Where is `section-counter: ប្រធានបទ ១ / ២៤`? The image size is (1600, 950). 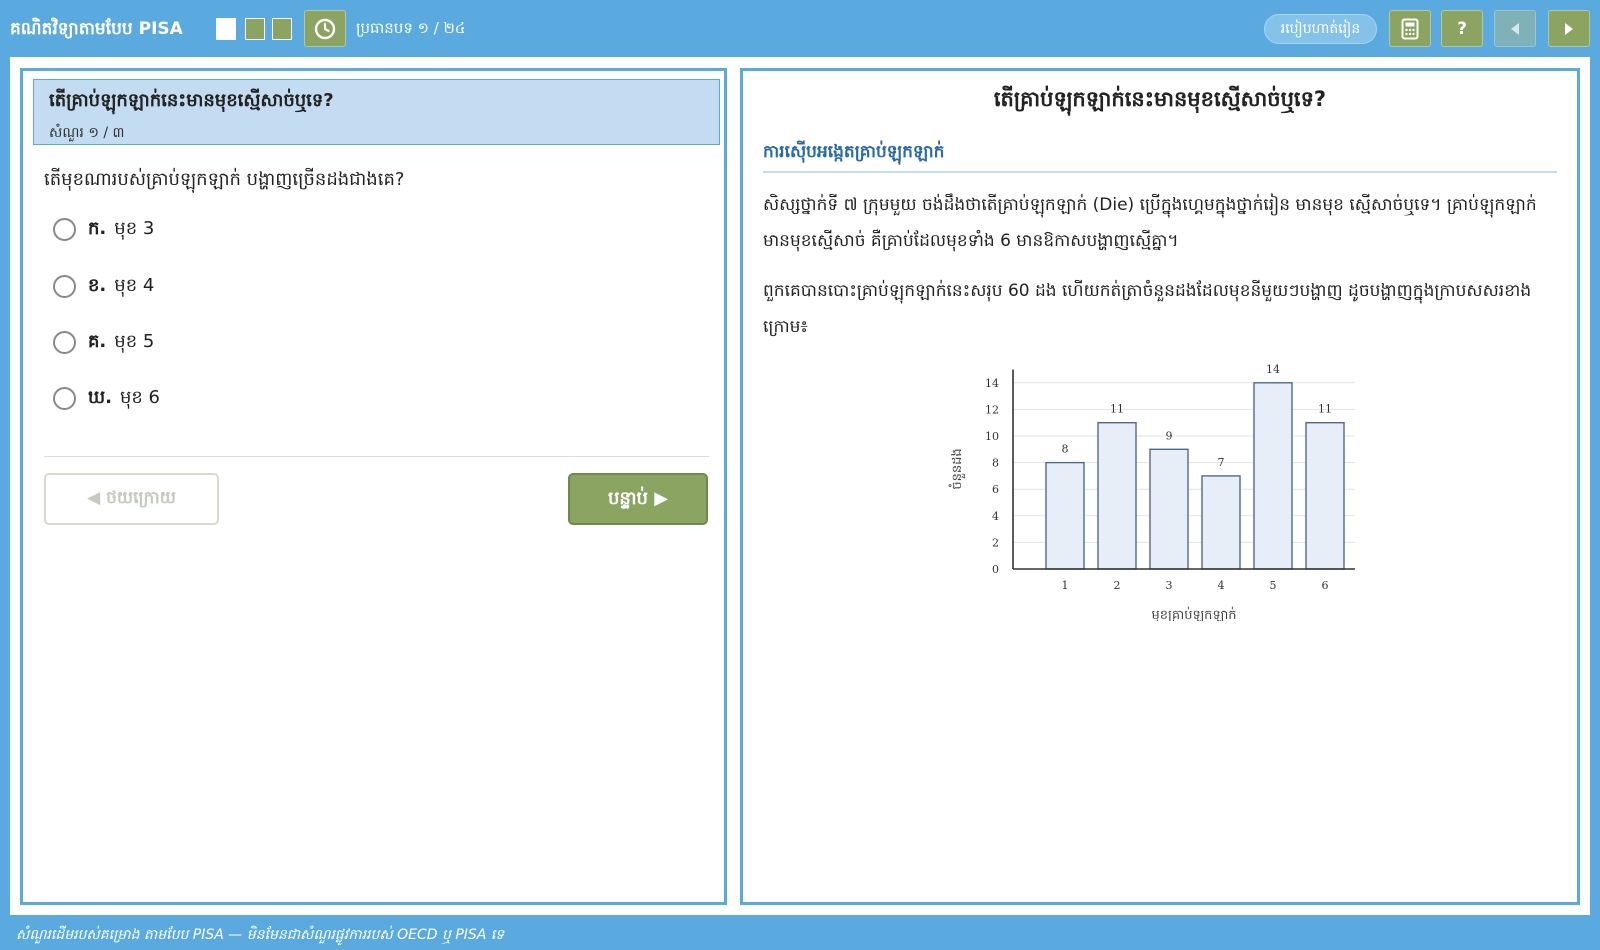
section-counter: ប្រធានបទ ១ / ២៤ is located at coordinates (411, 28).